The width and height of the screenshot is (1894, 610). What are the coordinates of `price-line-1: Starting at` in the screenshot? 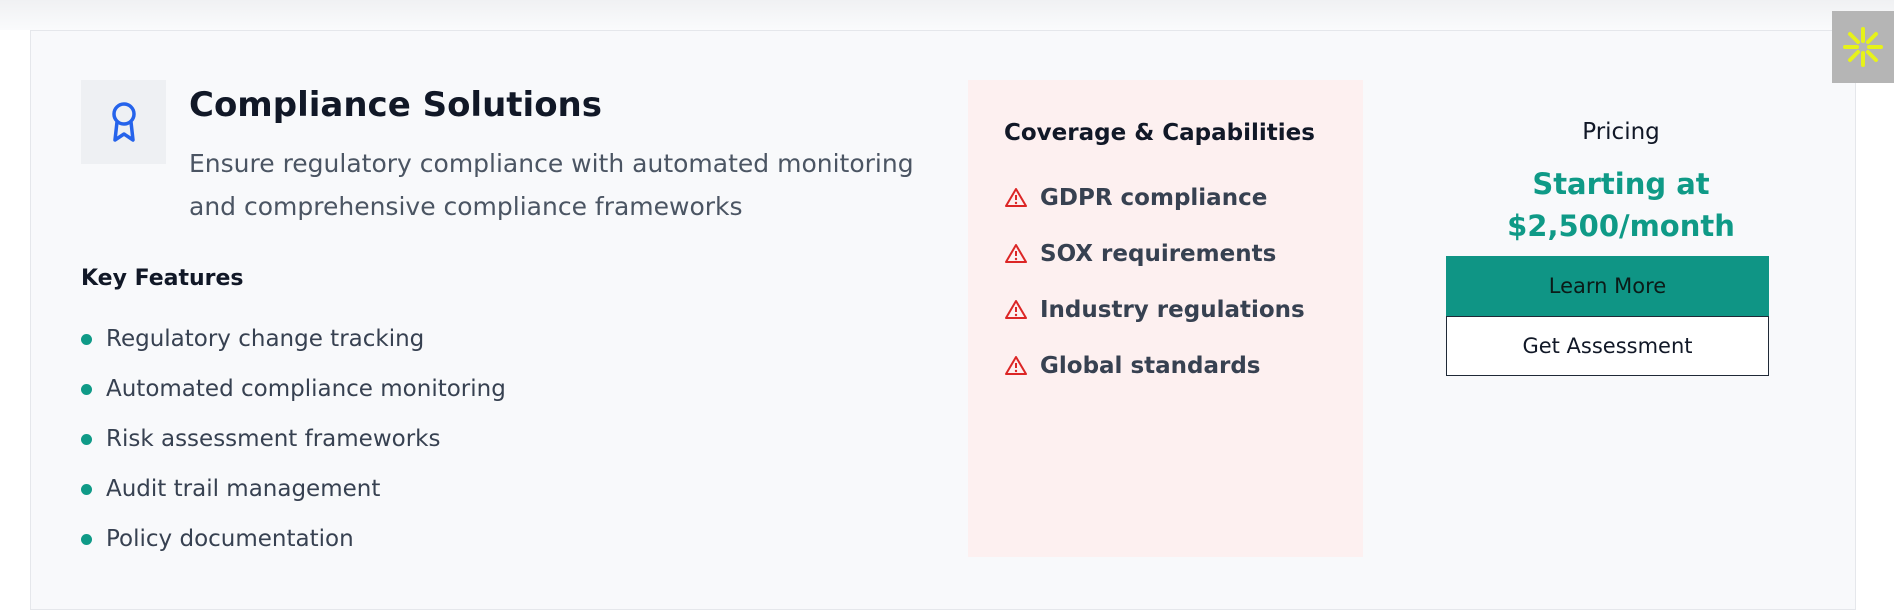 It's located at (1621, 184).